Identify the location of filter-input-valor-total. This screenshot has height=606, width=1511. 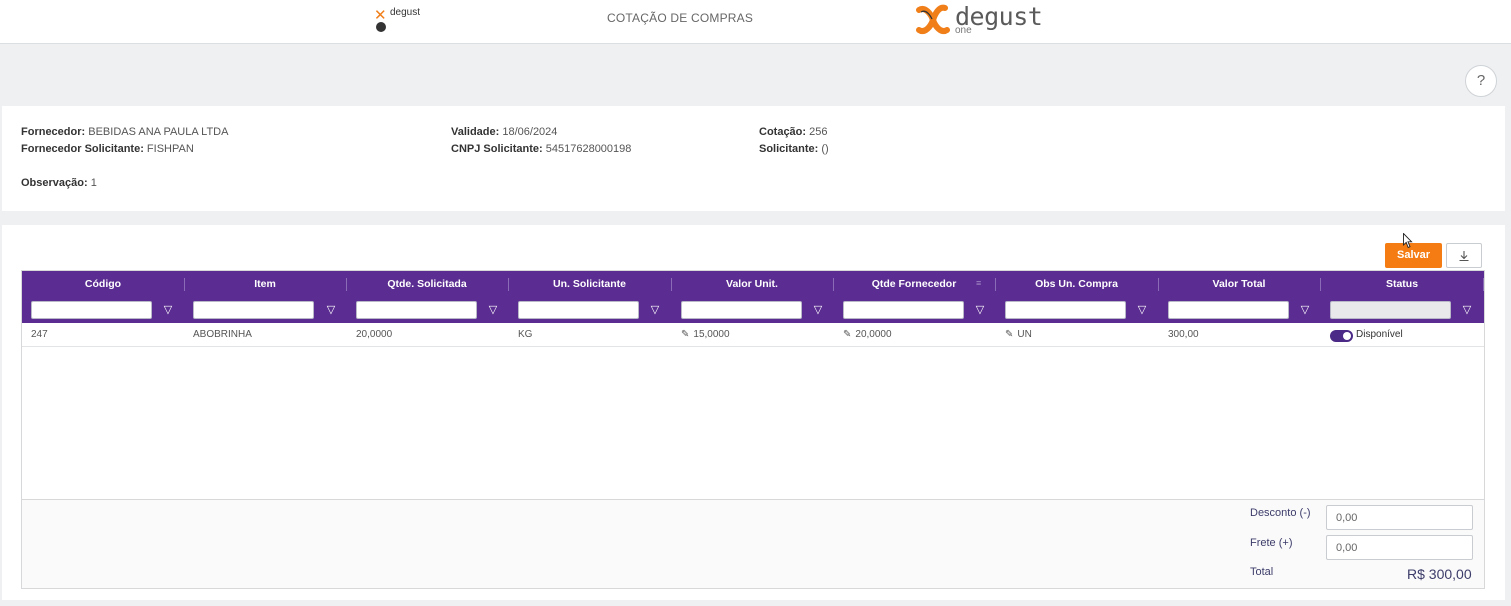
(1228, 310).